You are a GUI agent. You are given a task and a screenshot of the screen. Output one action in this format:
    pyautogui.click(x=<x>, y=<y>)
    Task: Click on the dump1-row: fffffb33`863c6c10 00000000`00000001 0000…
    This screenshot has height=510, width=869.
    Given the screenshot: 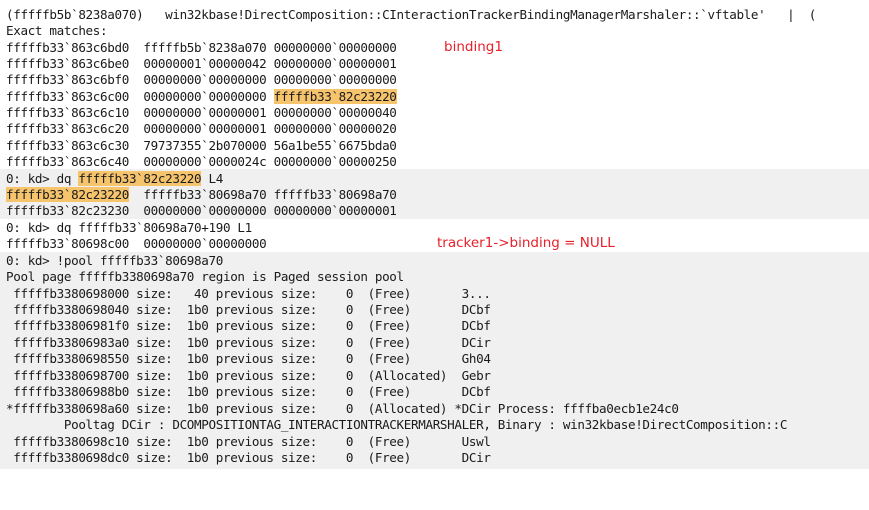 What is the action you would take?
    pyautogui.click(x=201, y=112)
    